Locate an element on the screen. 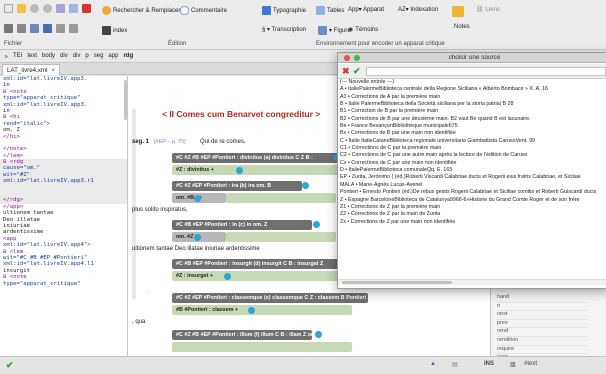  attribute-row-next: next is located at coordinates (542, 315).